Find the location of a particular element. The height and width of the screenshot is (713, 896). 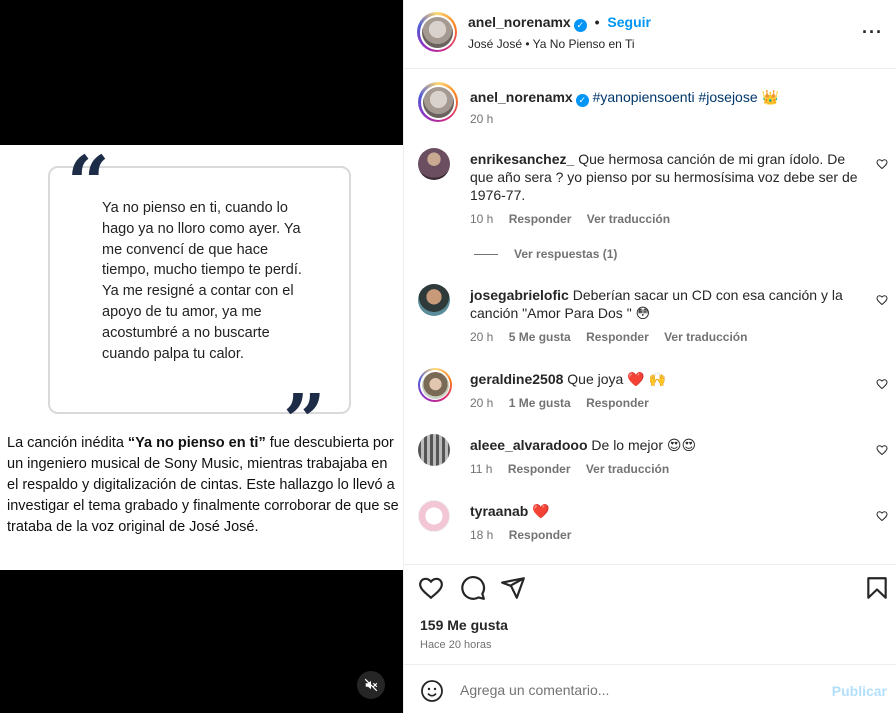

open-quote-mark: “ is located at coordinates (88, 184).